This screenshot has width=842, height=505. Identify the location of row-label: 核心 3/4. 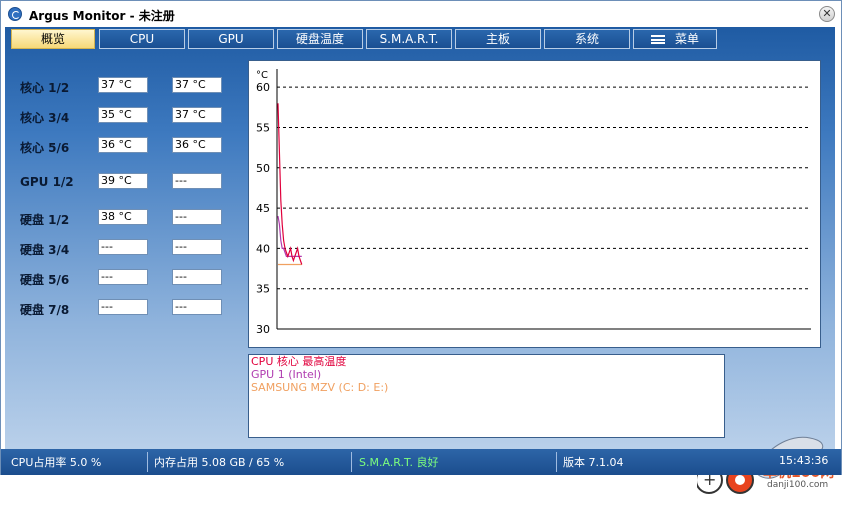
(45, 118).